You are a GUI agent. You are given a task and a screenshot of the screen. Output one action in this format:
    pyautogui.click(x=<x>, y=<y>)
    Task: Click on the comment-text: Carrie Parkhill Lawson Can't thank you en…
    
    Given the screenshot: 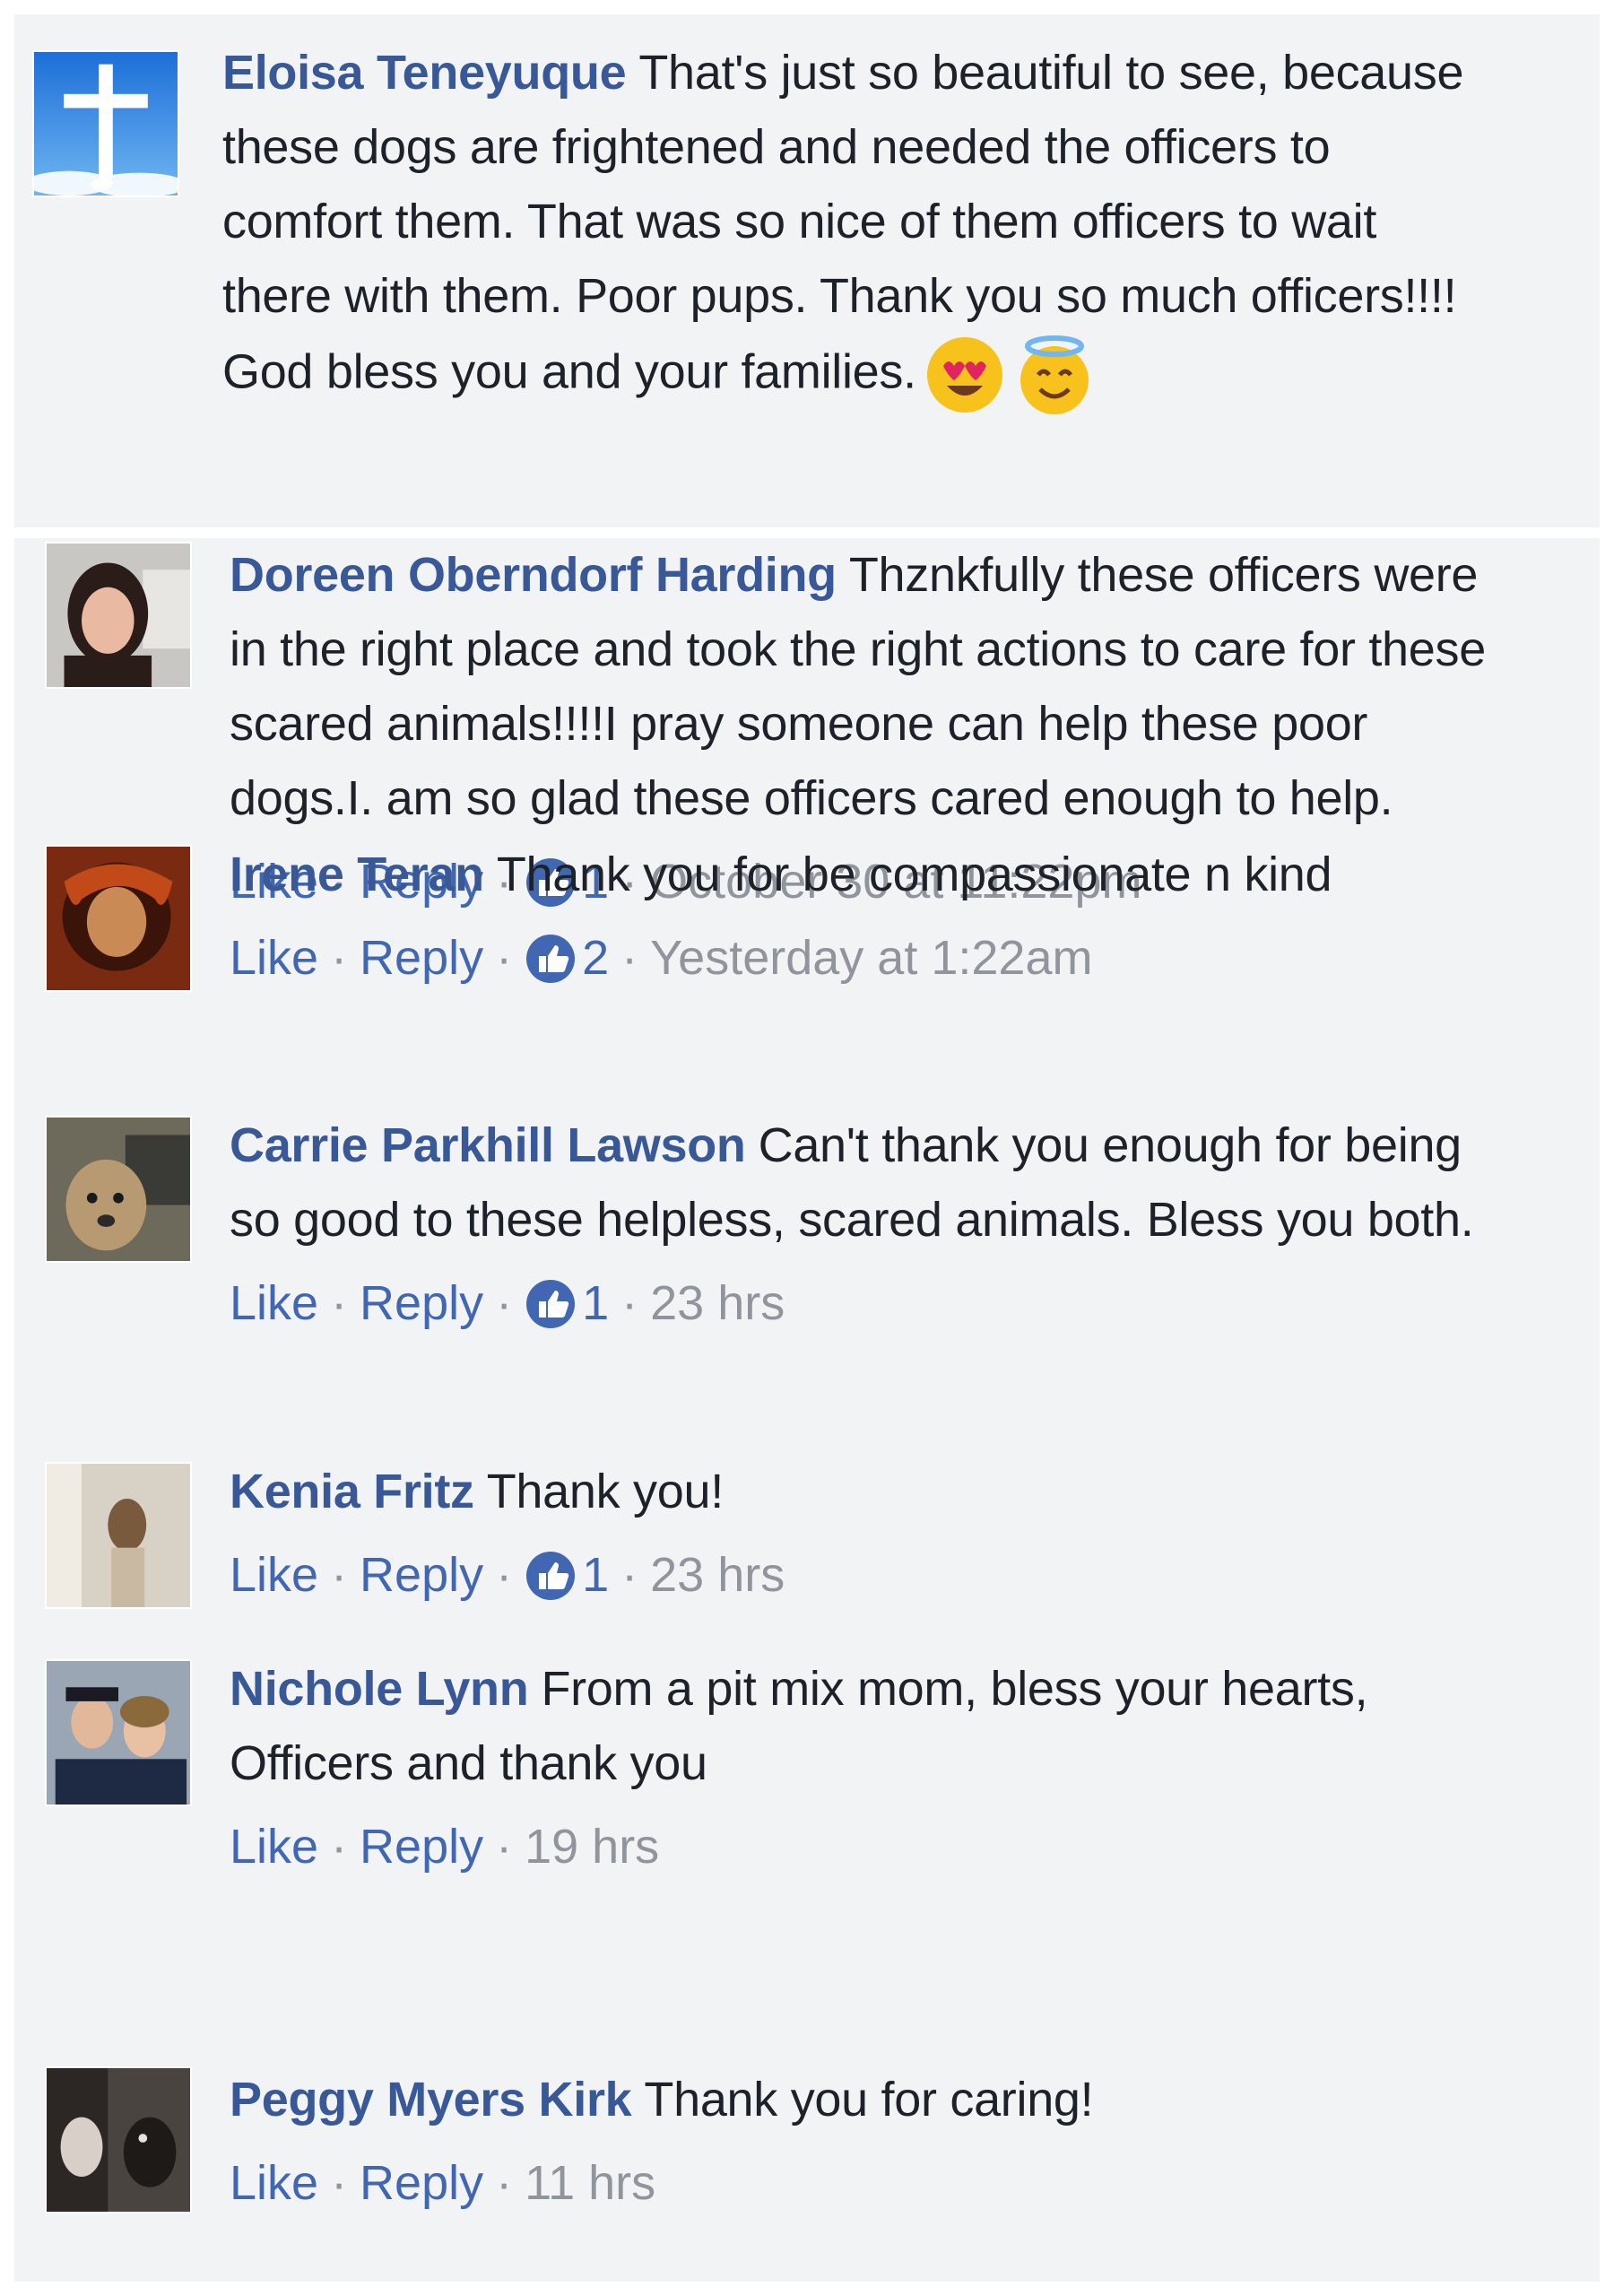 What is the action you would take?
    pyautogui.click(x=861, y=1183)
    